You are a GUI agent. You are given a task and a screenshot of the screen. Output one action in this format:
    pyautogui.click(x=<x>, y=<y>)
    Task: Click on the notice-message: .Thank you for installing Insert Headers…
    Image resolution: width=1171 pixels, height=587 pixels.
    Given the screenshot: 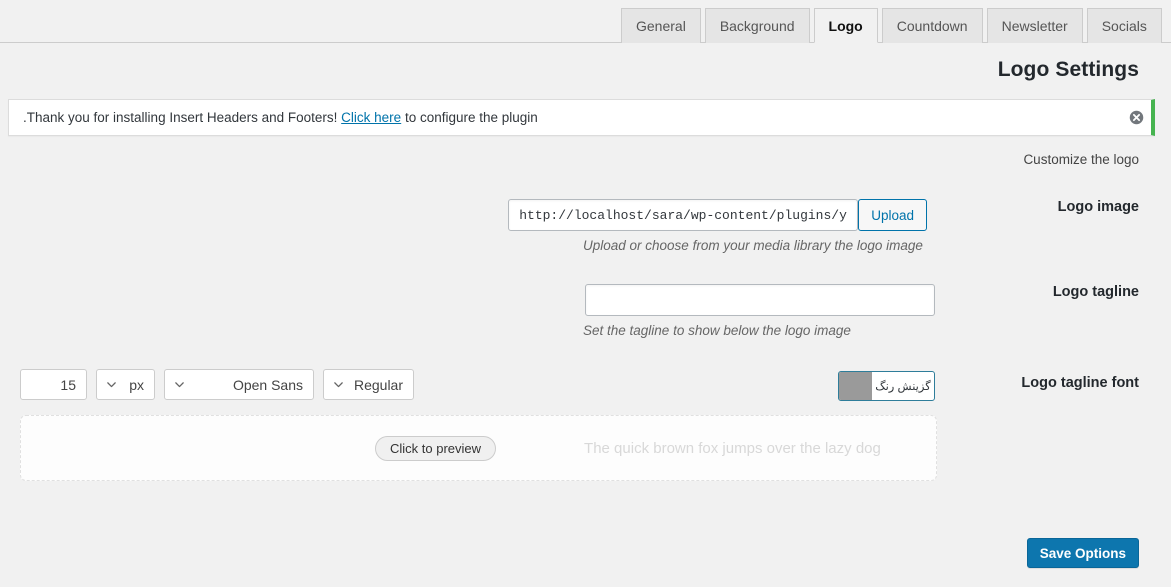 What is the action you would take?
    pyautogui.click(x=565, y=117)
    